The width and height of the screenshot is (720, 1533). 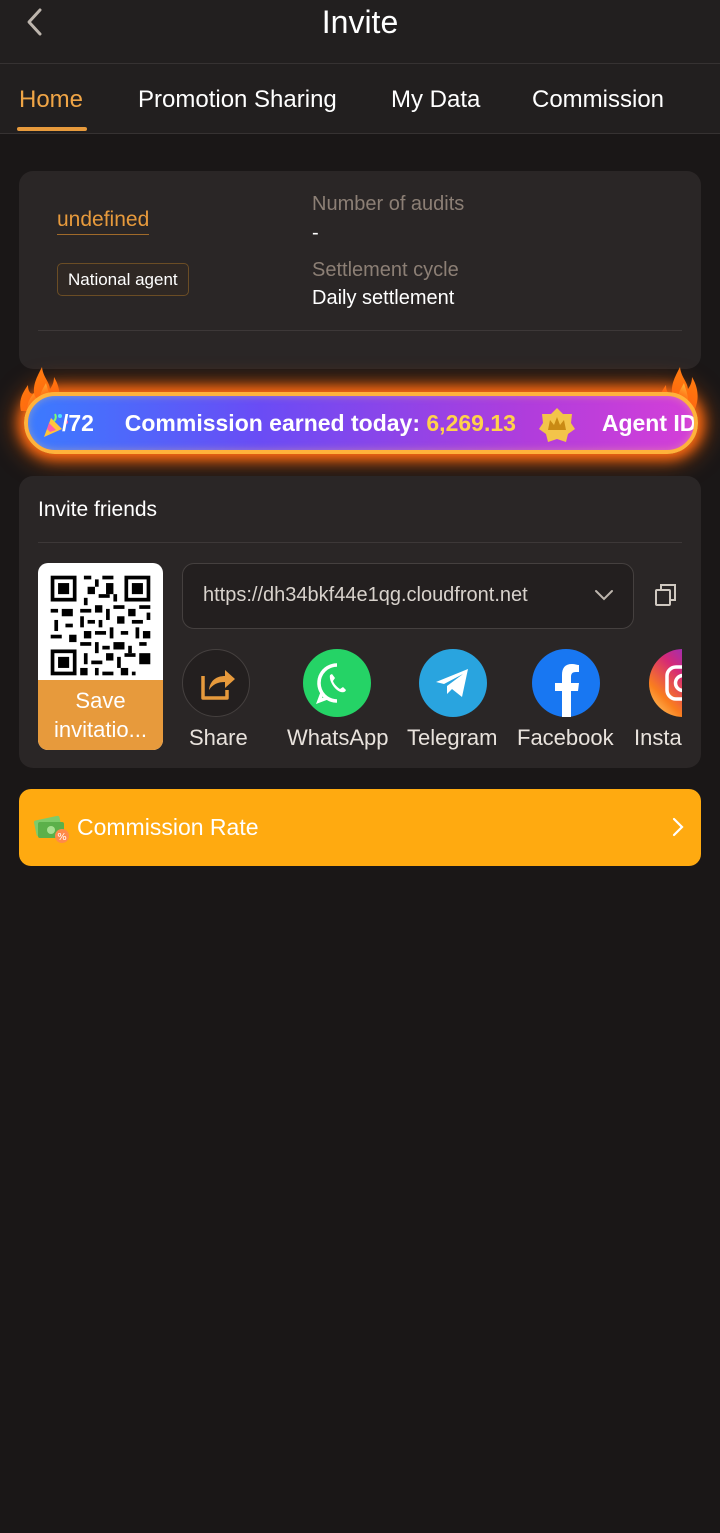 I want to click on qr-code-icon, so click(x=100, y=625).